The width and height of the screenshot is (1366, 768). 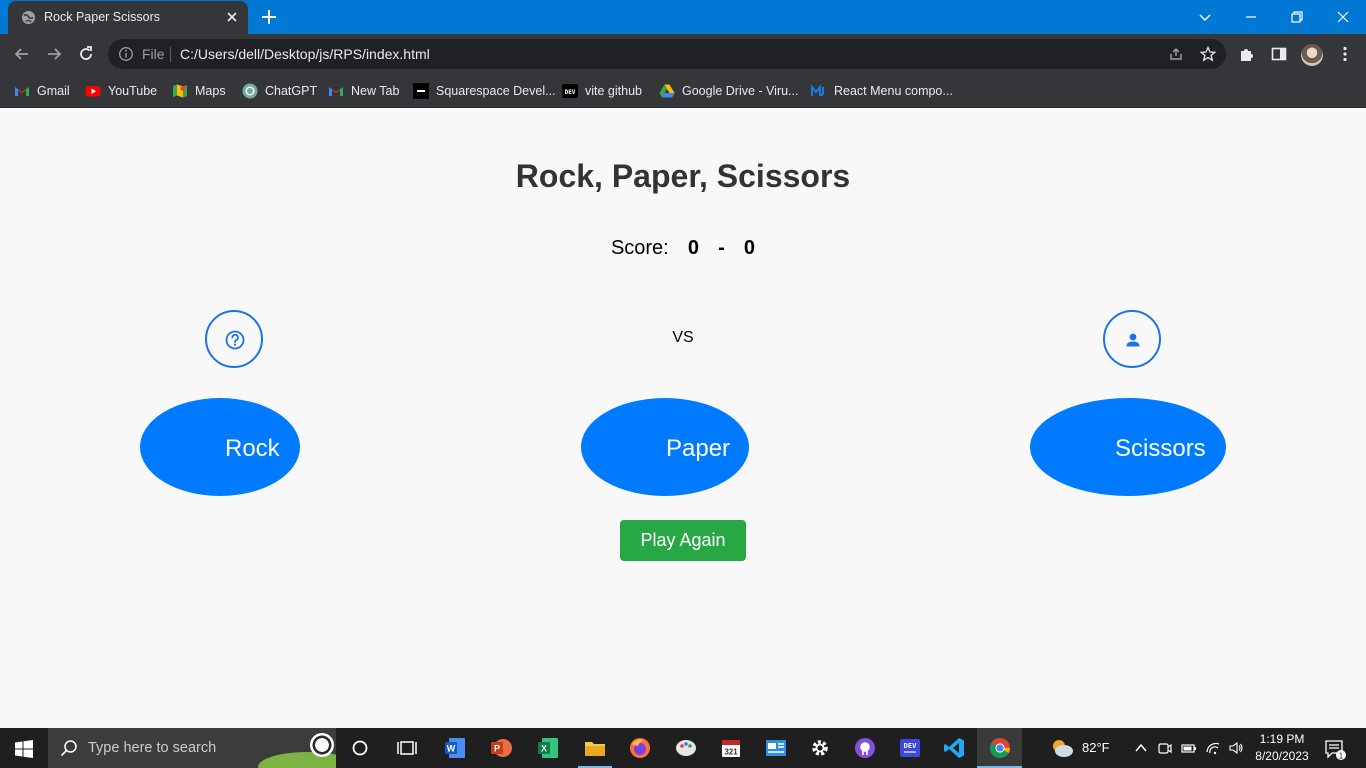 I want to click on react-menu-icon, so click(x=817, y=90).